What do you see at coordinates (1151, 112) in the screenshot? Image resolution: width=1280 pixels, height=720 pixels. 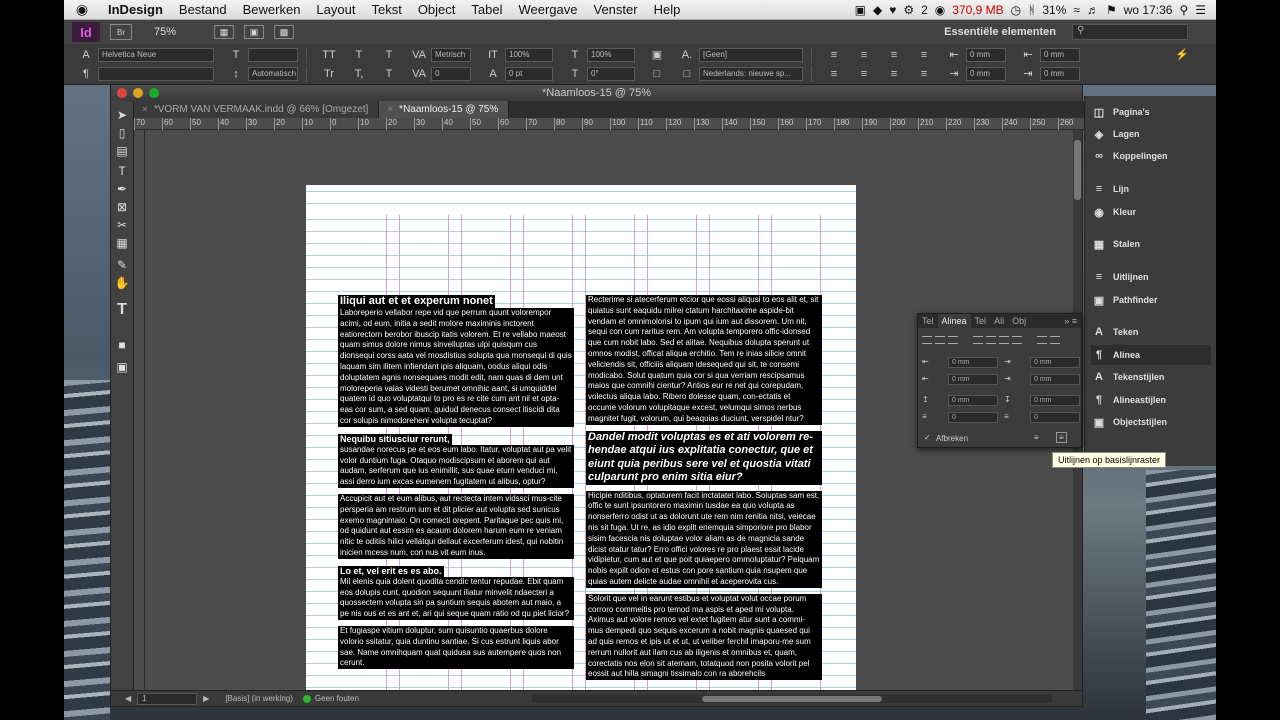 I see `dock-item-pagina-s: ◫ Pagina's` at bounding box center [1151, 112].